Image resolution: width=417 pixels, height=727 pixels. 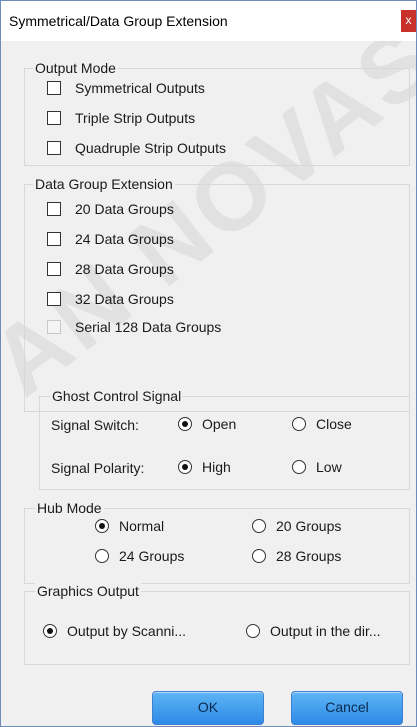 I want to click on hub-mode-group: Hub Mode, so click(x=217, y=542).